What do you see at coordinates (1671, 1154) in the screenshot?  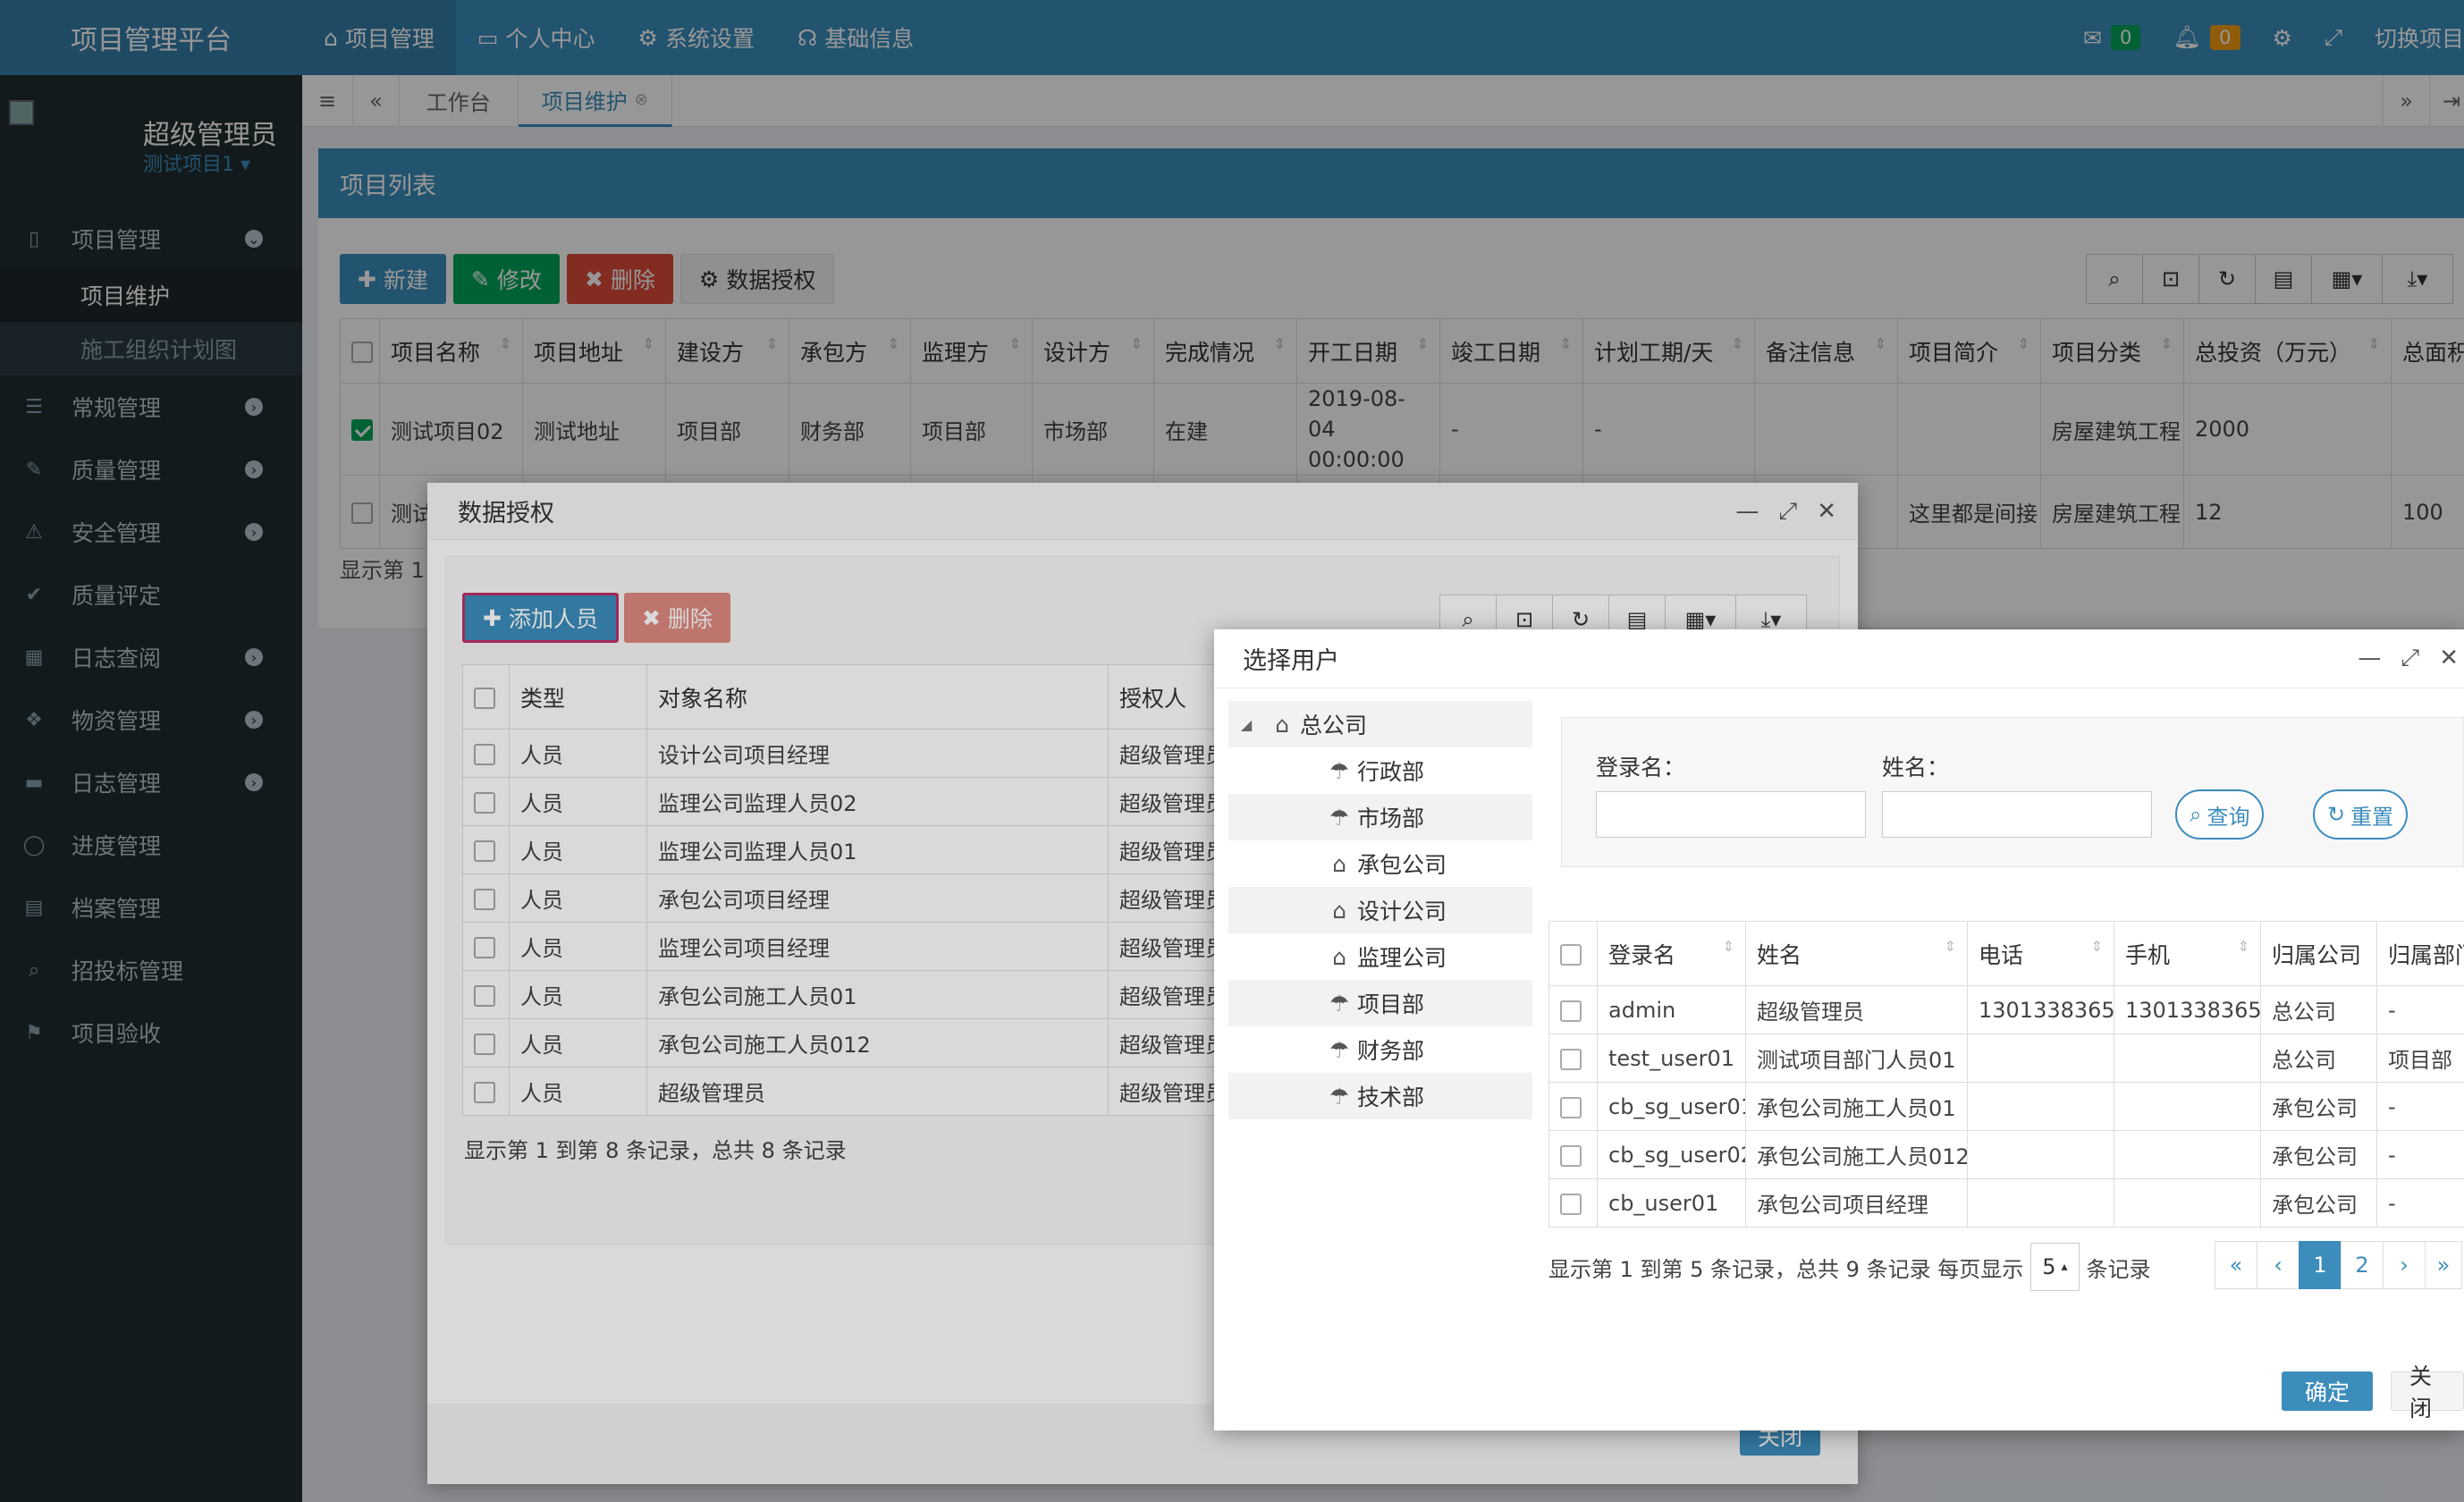 I see `table-cell: cb_sg_user02` at bounding box center [1671, 1154].